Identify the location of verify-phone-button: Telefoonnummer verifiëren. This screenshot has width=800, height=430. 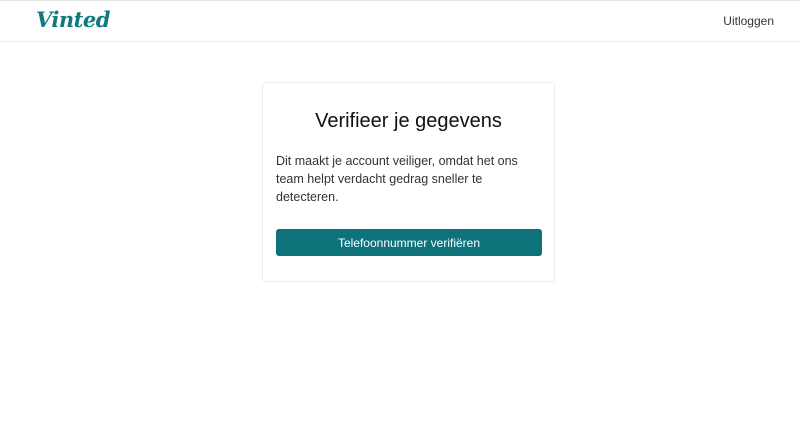
(409, 242).